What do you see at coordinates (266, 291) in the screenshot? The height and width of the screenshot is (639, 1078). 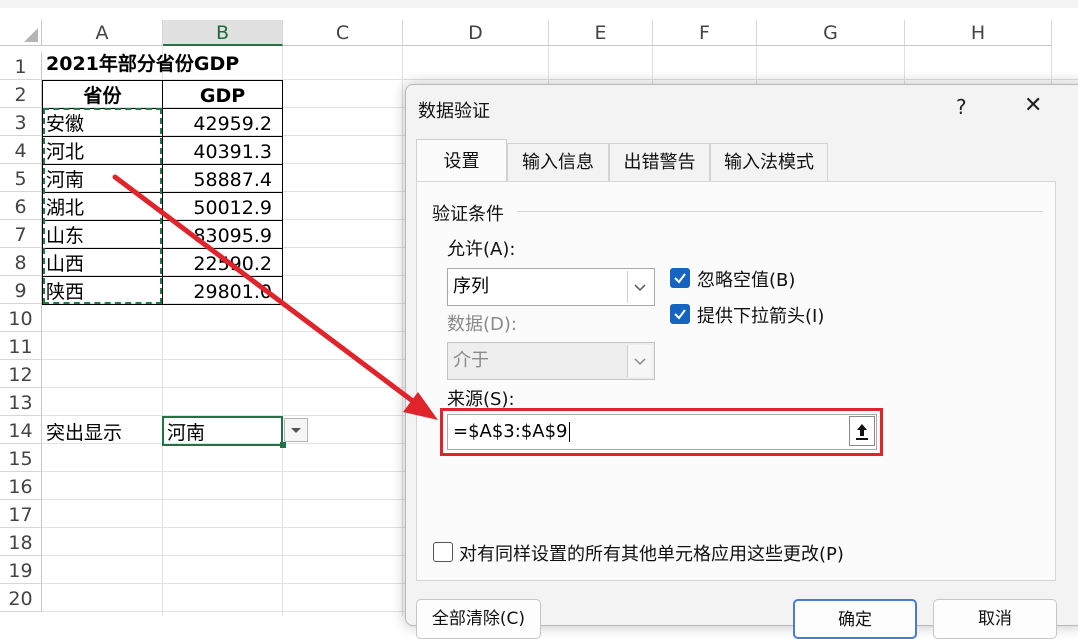 I see `annotation-arrow-line` at bounding box center [266, 291].